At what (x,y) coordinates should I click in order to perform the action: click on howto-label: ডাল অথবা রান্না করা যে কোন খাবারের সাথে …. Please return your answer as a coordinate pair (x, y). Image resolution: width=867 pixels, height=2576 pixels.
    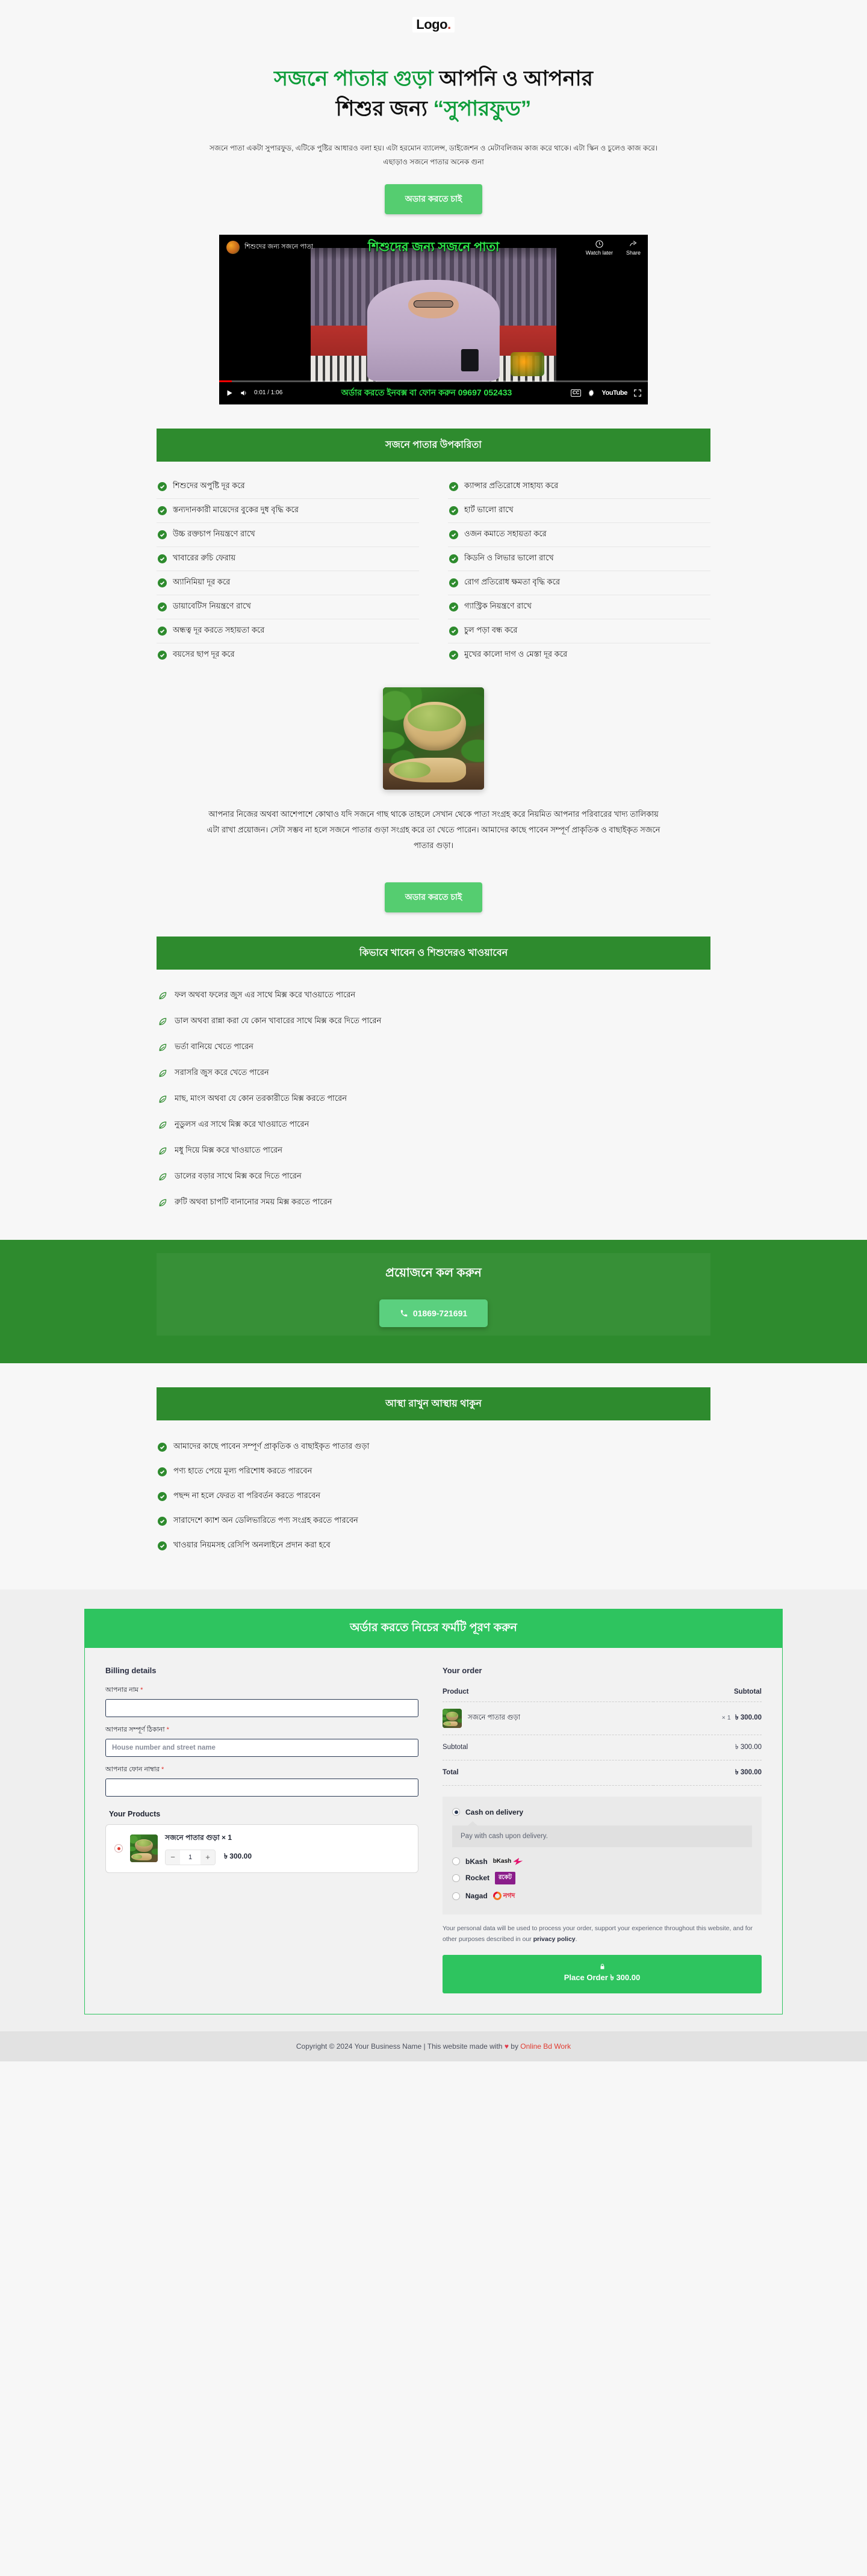
    Looking at the image, I should click on (278, 1020).